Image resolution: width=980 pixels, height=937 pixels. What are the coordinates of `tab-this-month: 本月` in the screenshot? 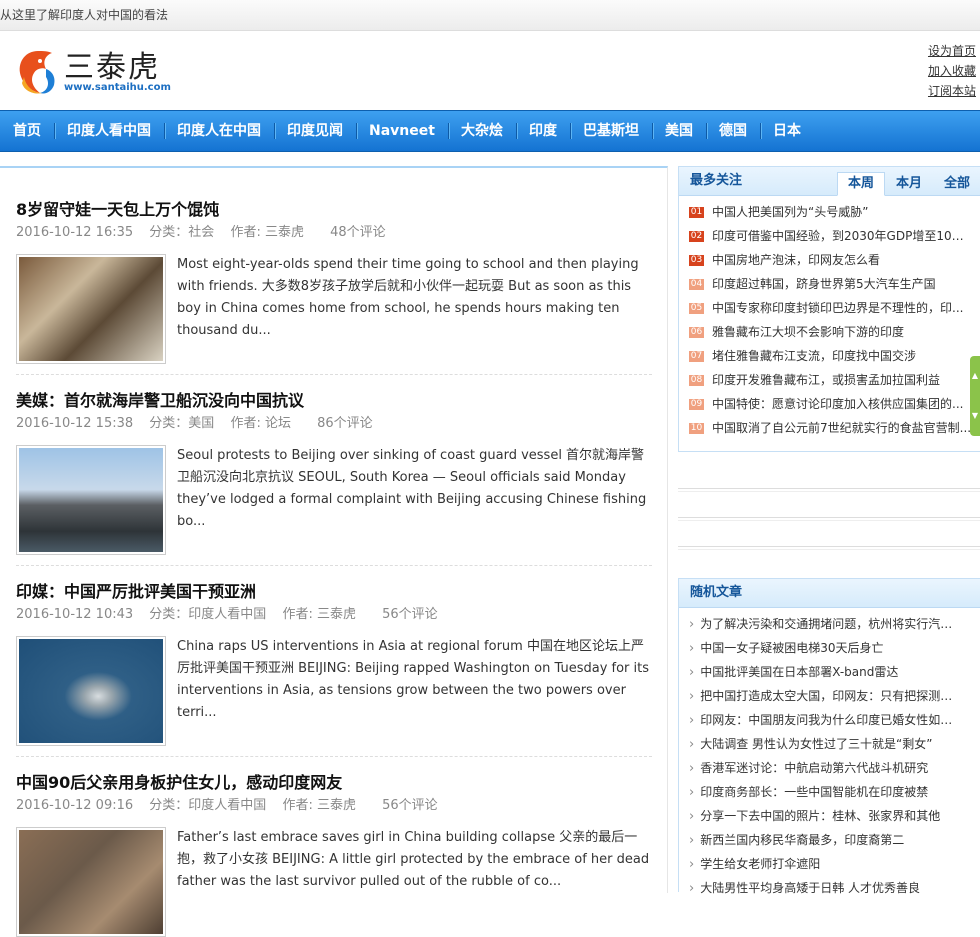 It's located at (909, 184).